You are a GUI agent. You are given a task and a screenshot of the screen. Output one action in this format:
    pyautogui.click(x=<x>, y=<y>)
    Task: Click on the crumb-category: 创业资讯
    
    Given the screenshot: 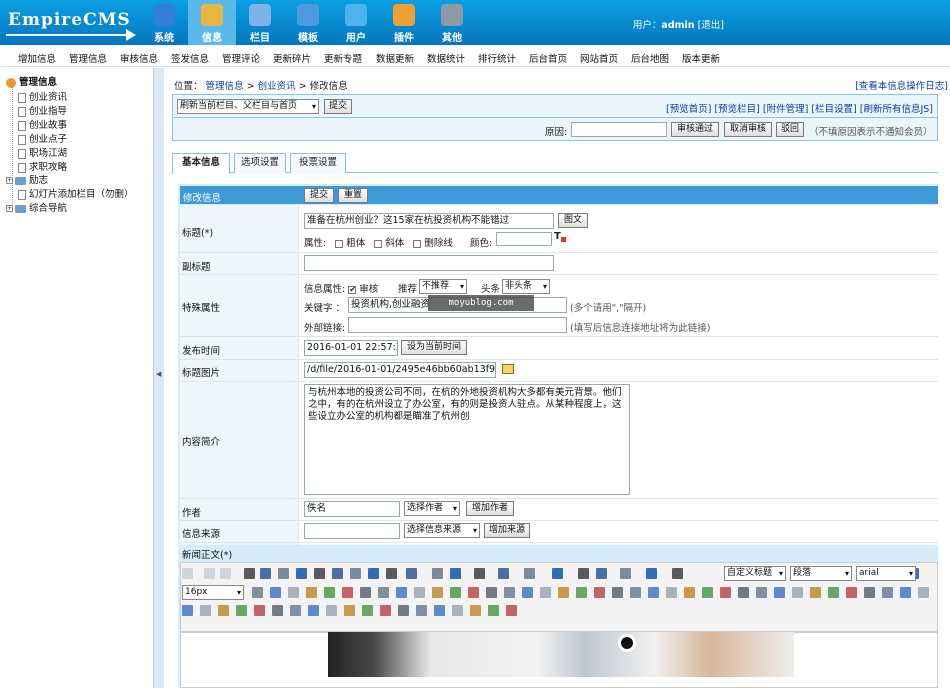 What is the action you would take?
    pyautogui.click(x=277, y=86)
    